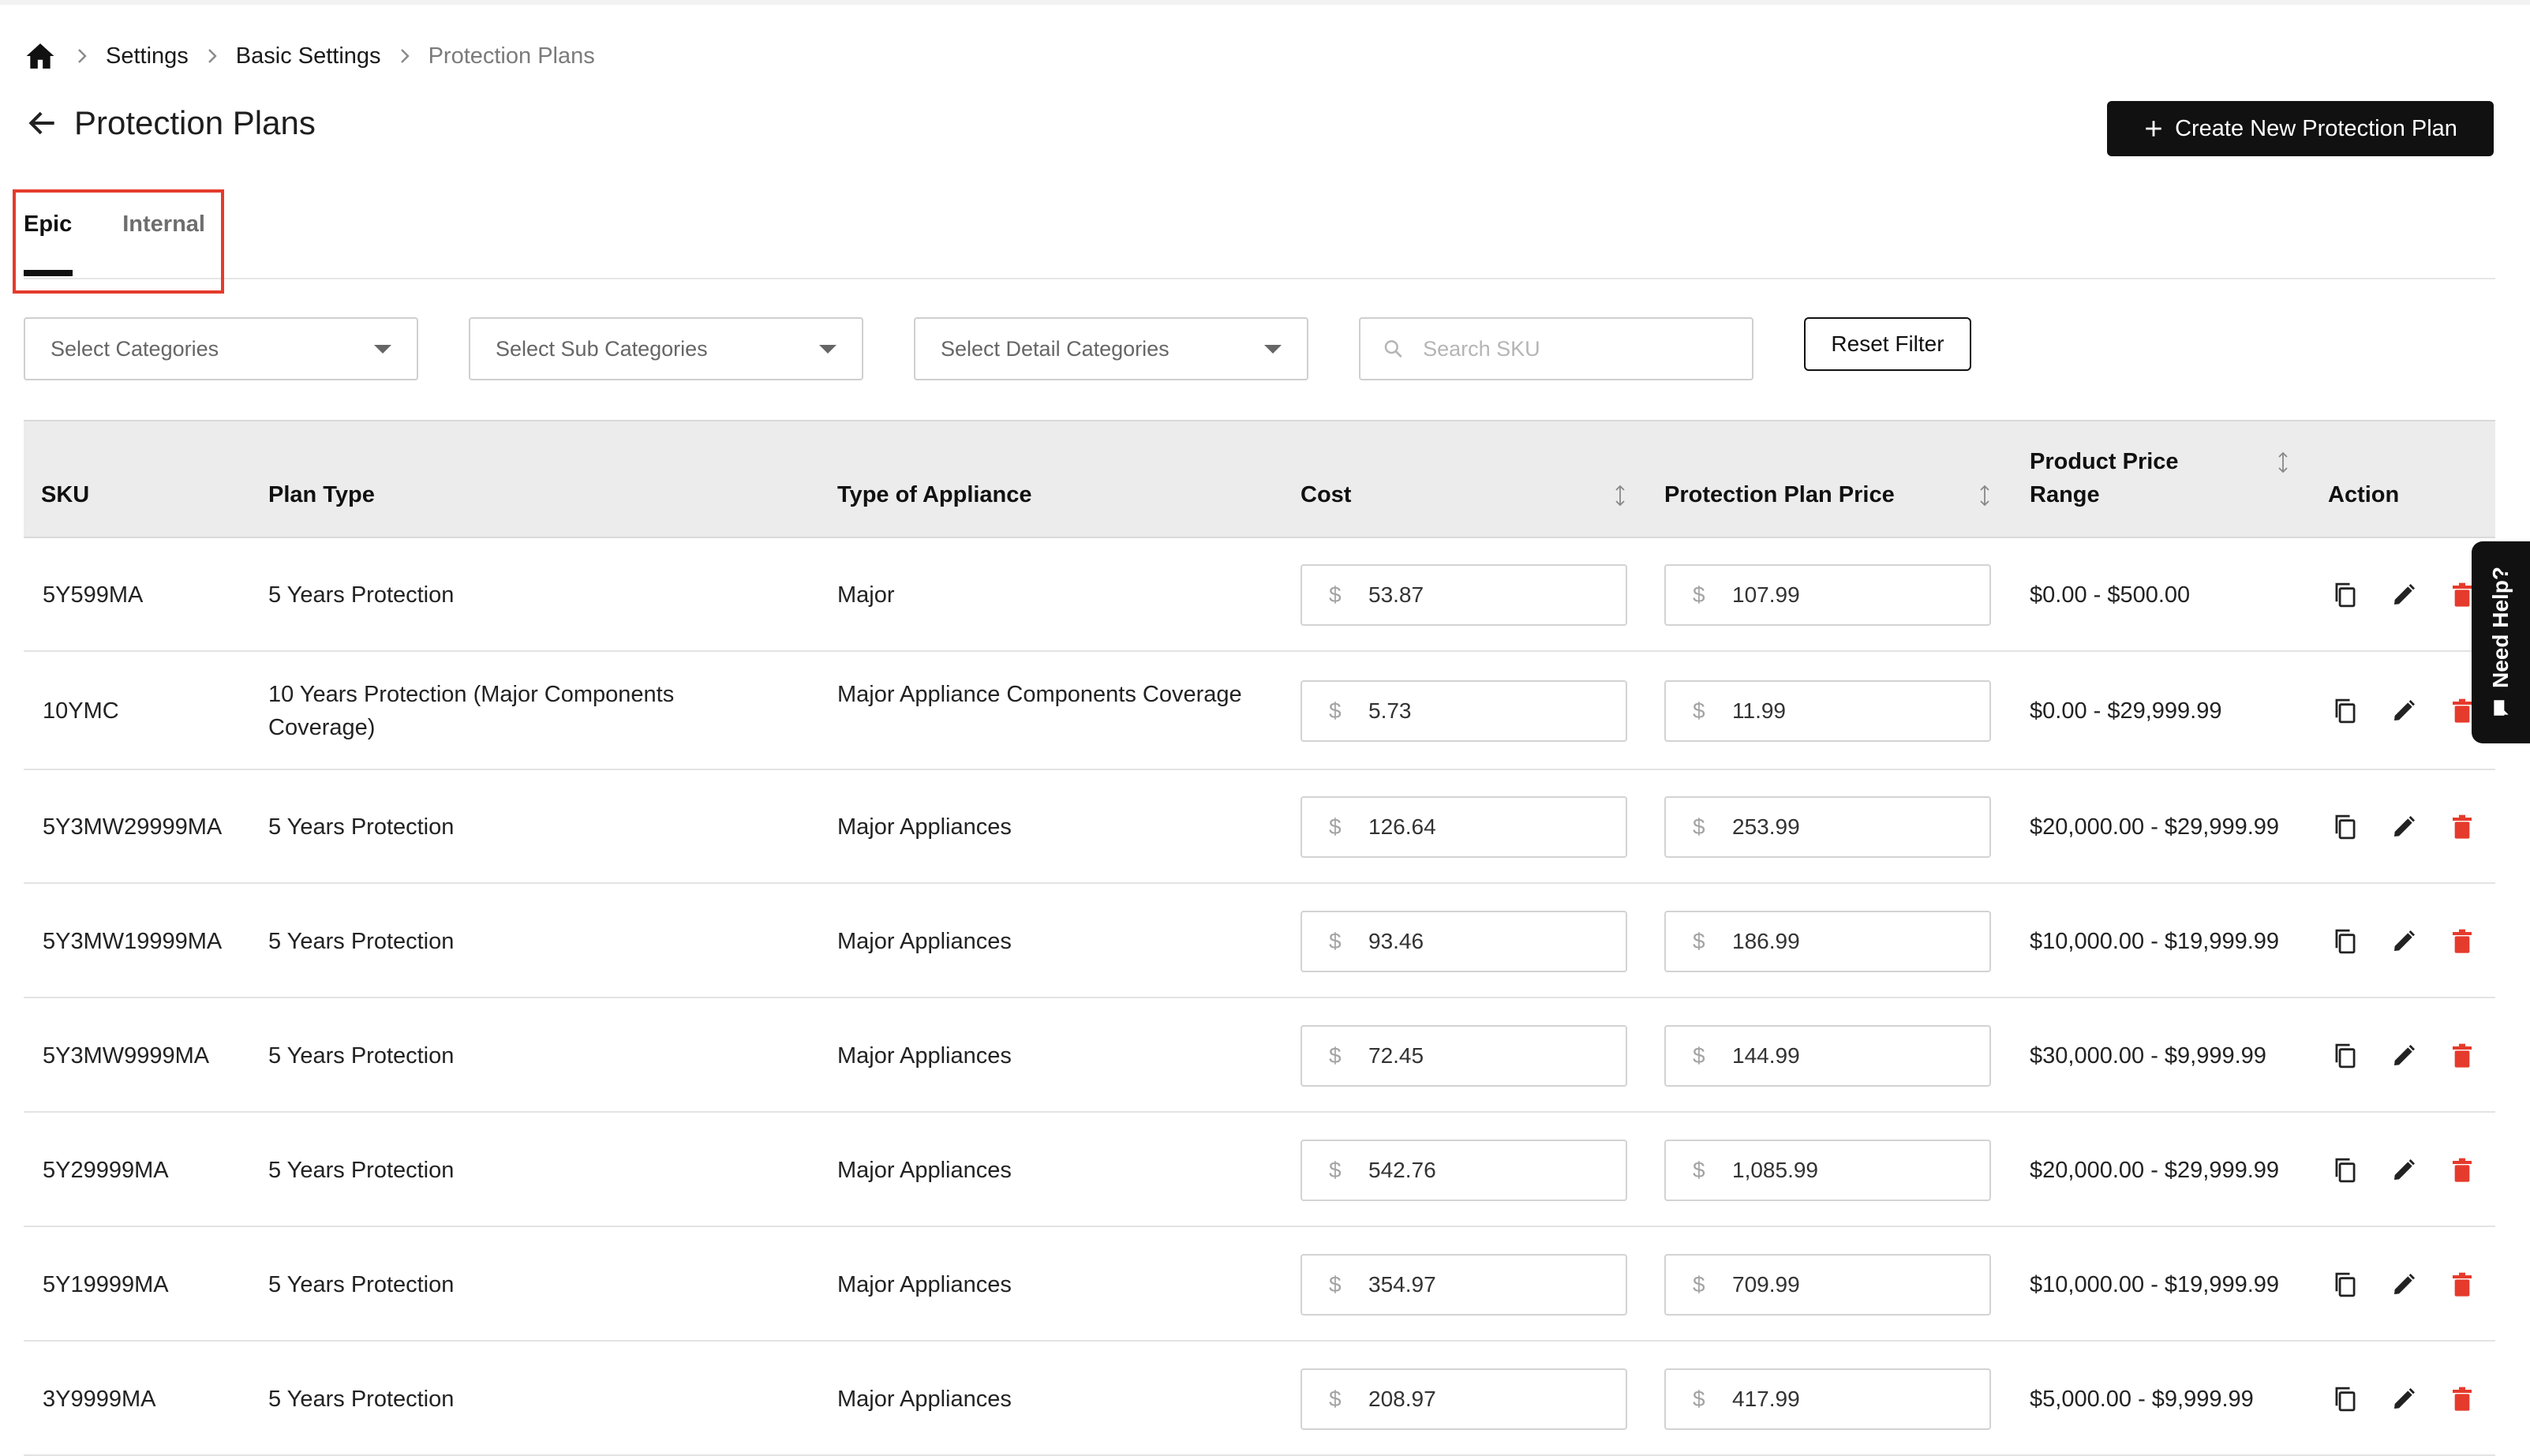  Describe the element at coordinates (2104, 478) in the screenshot. I see `column-product-price-range: Product Price Range` at that location.